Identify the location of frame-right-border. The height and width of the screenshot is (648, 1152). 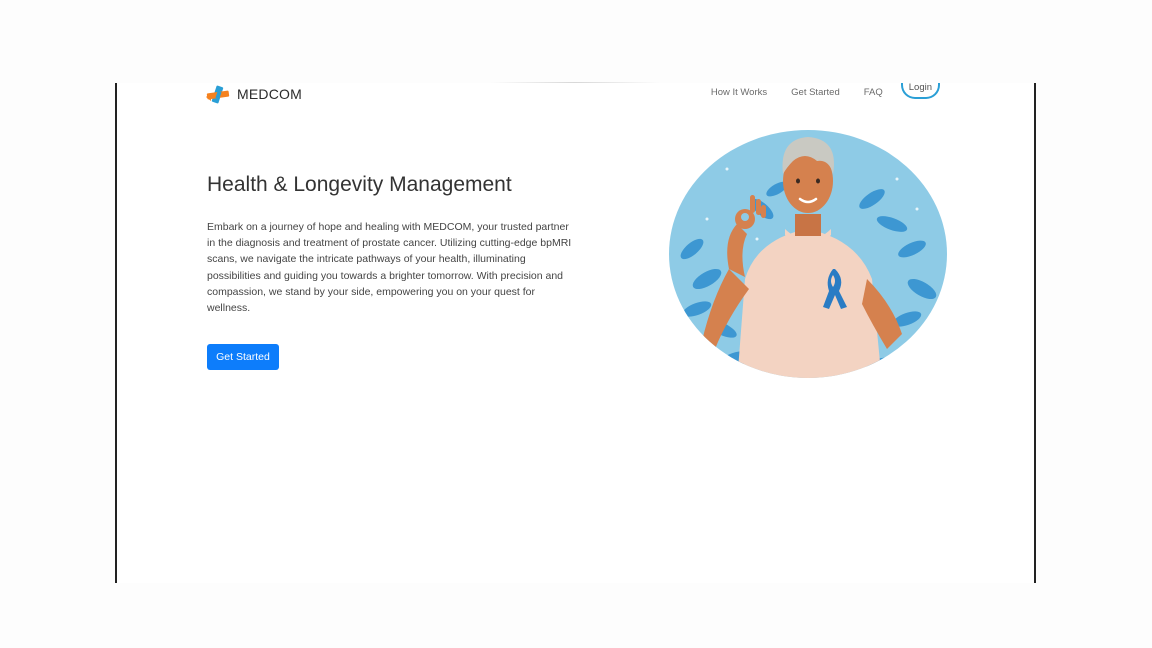
(1035, 333).